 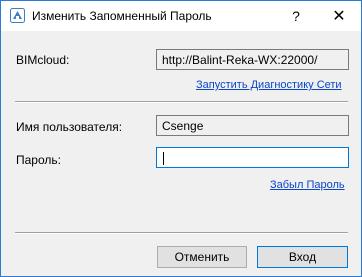 What do you see at coordinates (252, 125) in the screenshot?
I see `username-field: Csenge` at bounding box center [252, 125].